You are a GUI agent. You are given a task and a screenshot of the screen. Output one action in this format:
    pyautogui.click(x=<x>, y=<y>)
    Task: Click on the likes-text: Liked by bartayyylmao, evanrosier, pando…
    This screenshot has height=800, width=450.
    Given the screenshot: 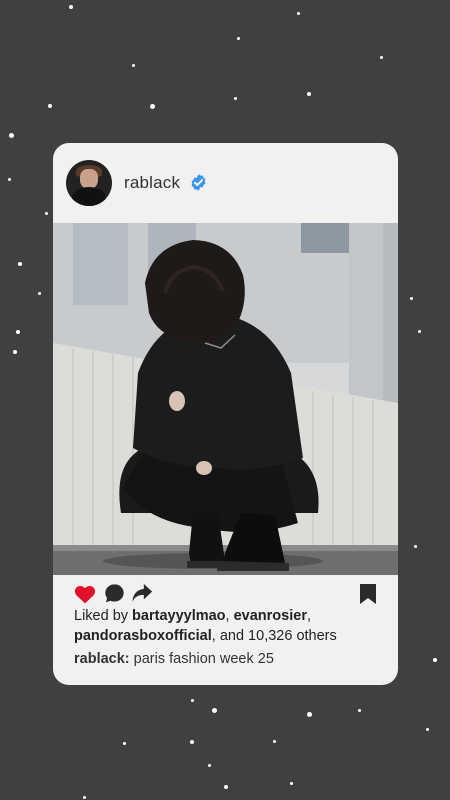 What is the action you would take?
    pyautogui.click(x=229, y=626)
    